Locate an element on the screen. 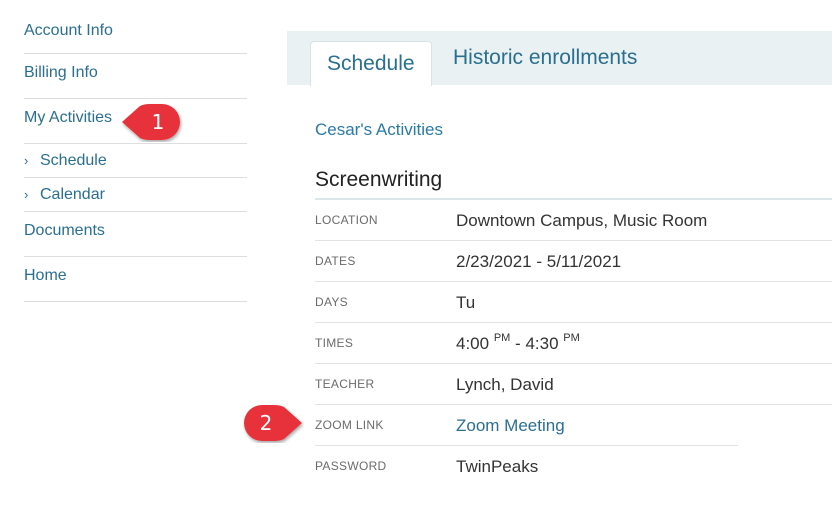  sidebar-subitem-label: Calendar is located at coordinates (72, 194).